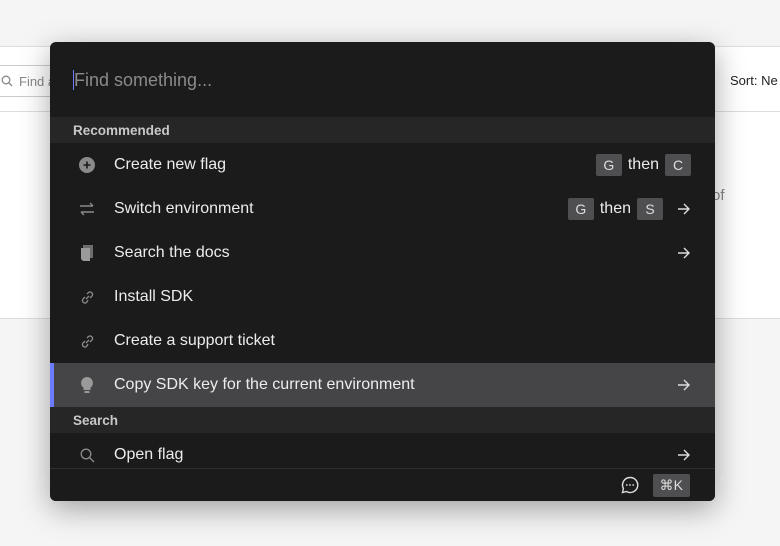 Image resolution: width=780 pixels, height=546 pixels. What do you see at coordinates (382, 341) in the screenshot?
I see `command-create-support-ticket: Create a support ticket` at bounding box center [382, 341].